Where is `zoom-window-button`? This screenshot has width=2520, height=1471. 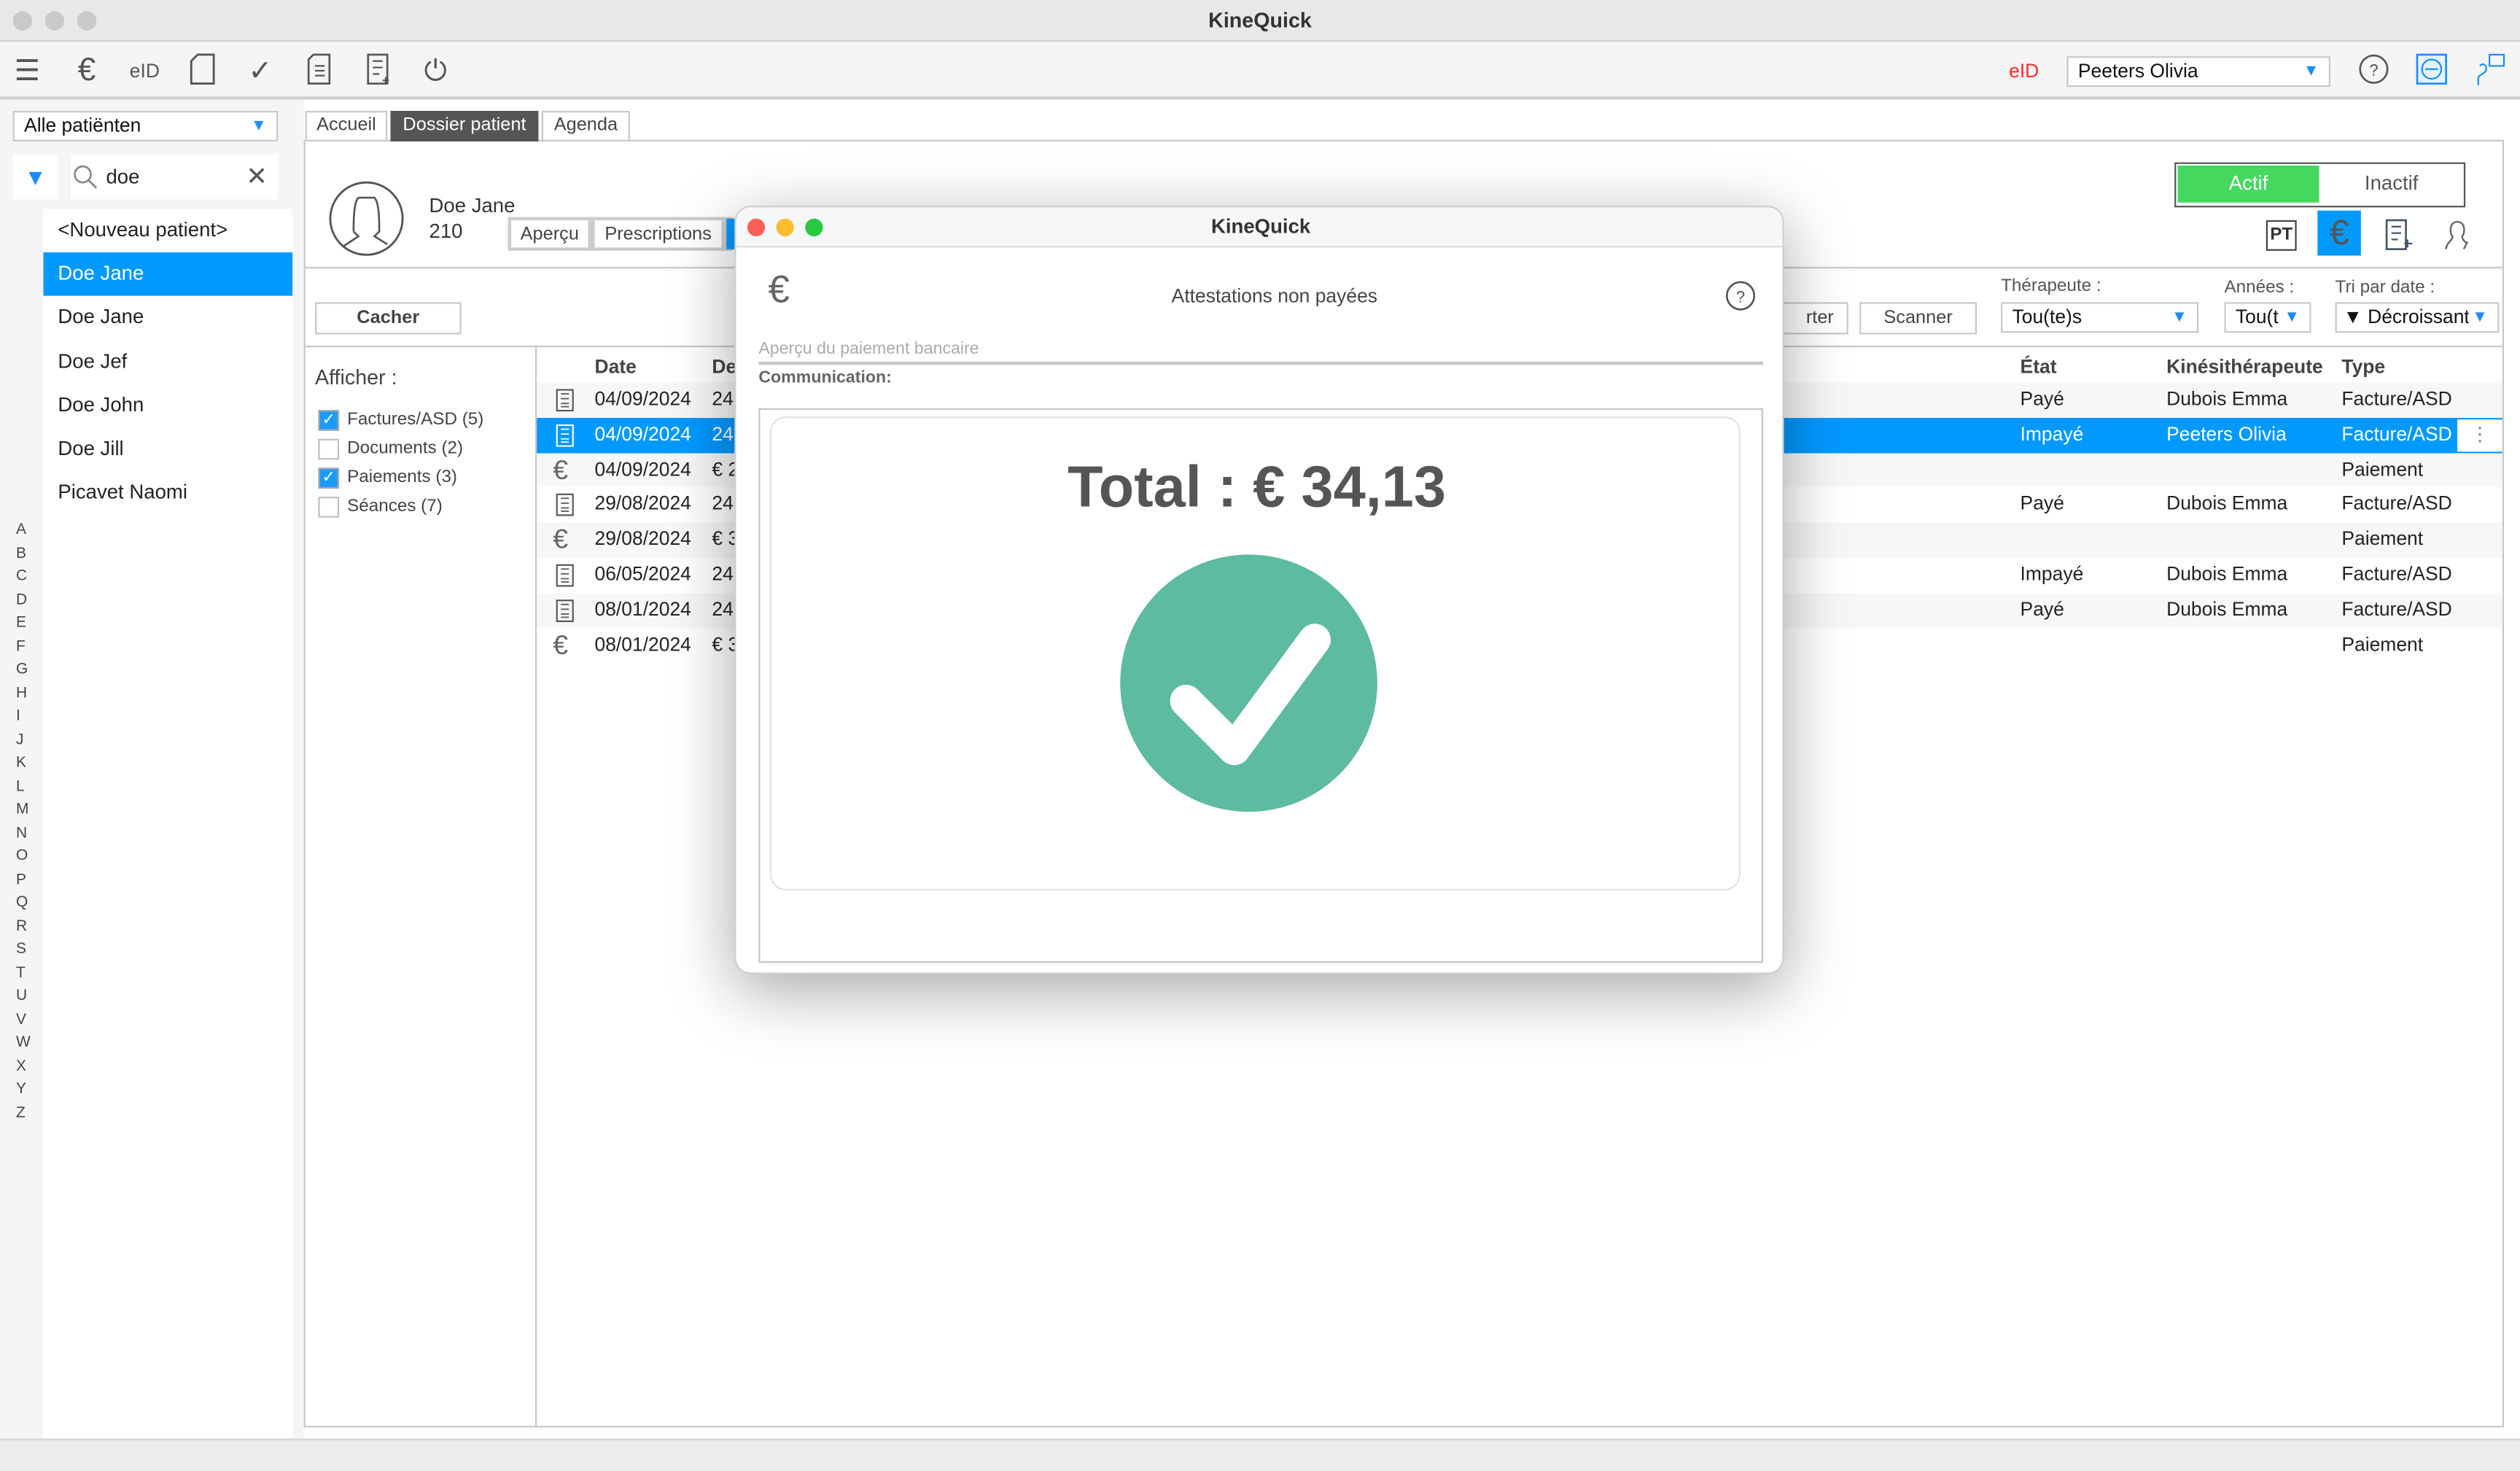
zoom-window-button is located at coordinates (87, 21).